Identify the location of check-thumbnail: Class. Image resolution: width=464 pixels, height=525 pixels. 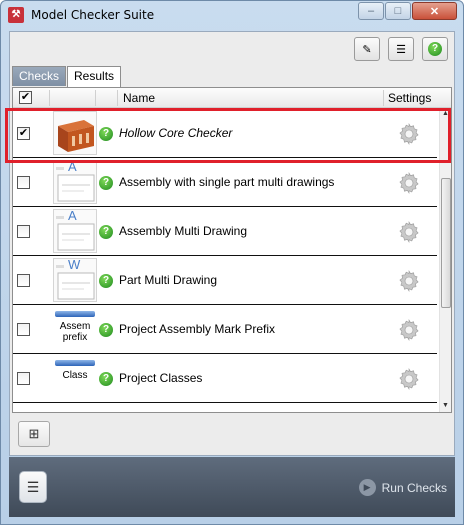
(75, 378).